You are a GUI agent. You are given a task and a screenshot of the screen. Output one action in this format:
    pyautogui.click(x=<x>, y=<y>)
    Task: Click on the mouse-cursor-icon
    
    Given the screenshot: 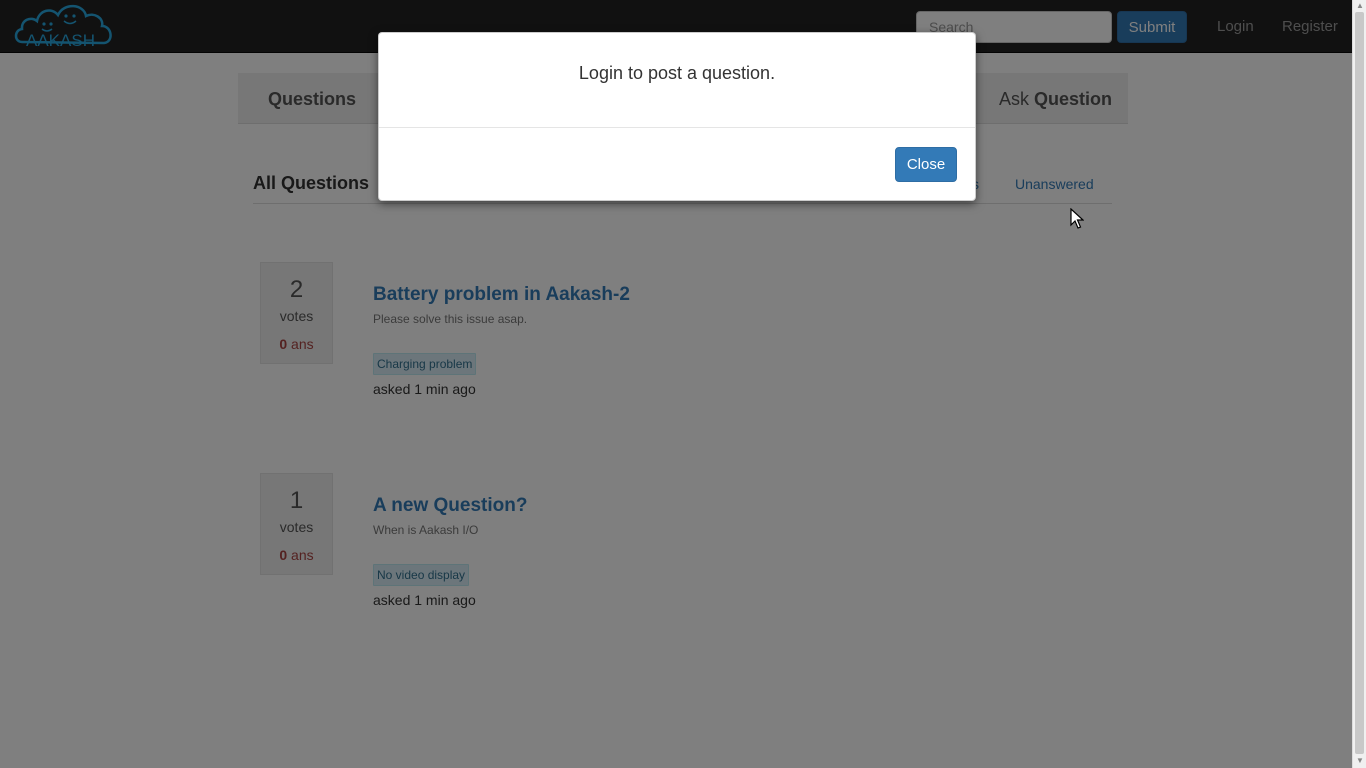 What is the action you would take?
    pyautogui.click(x=1077, y=218)
    